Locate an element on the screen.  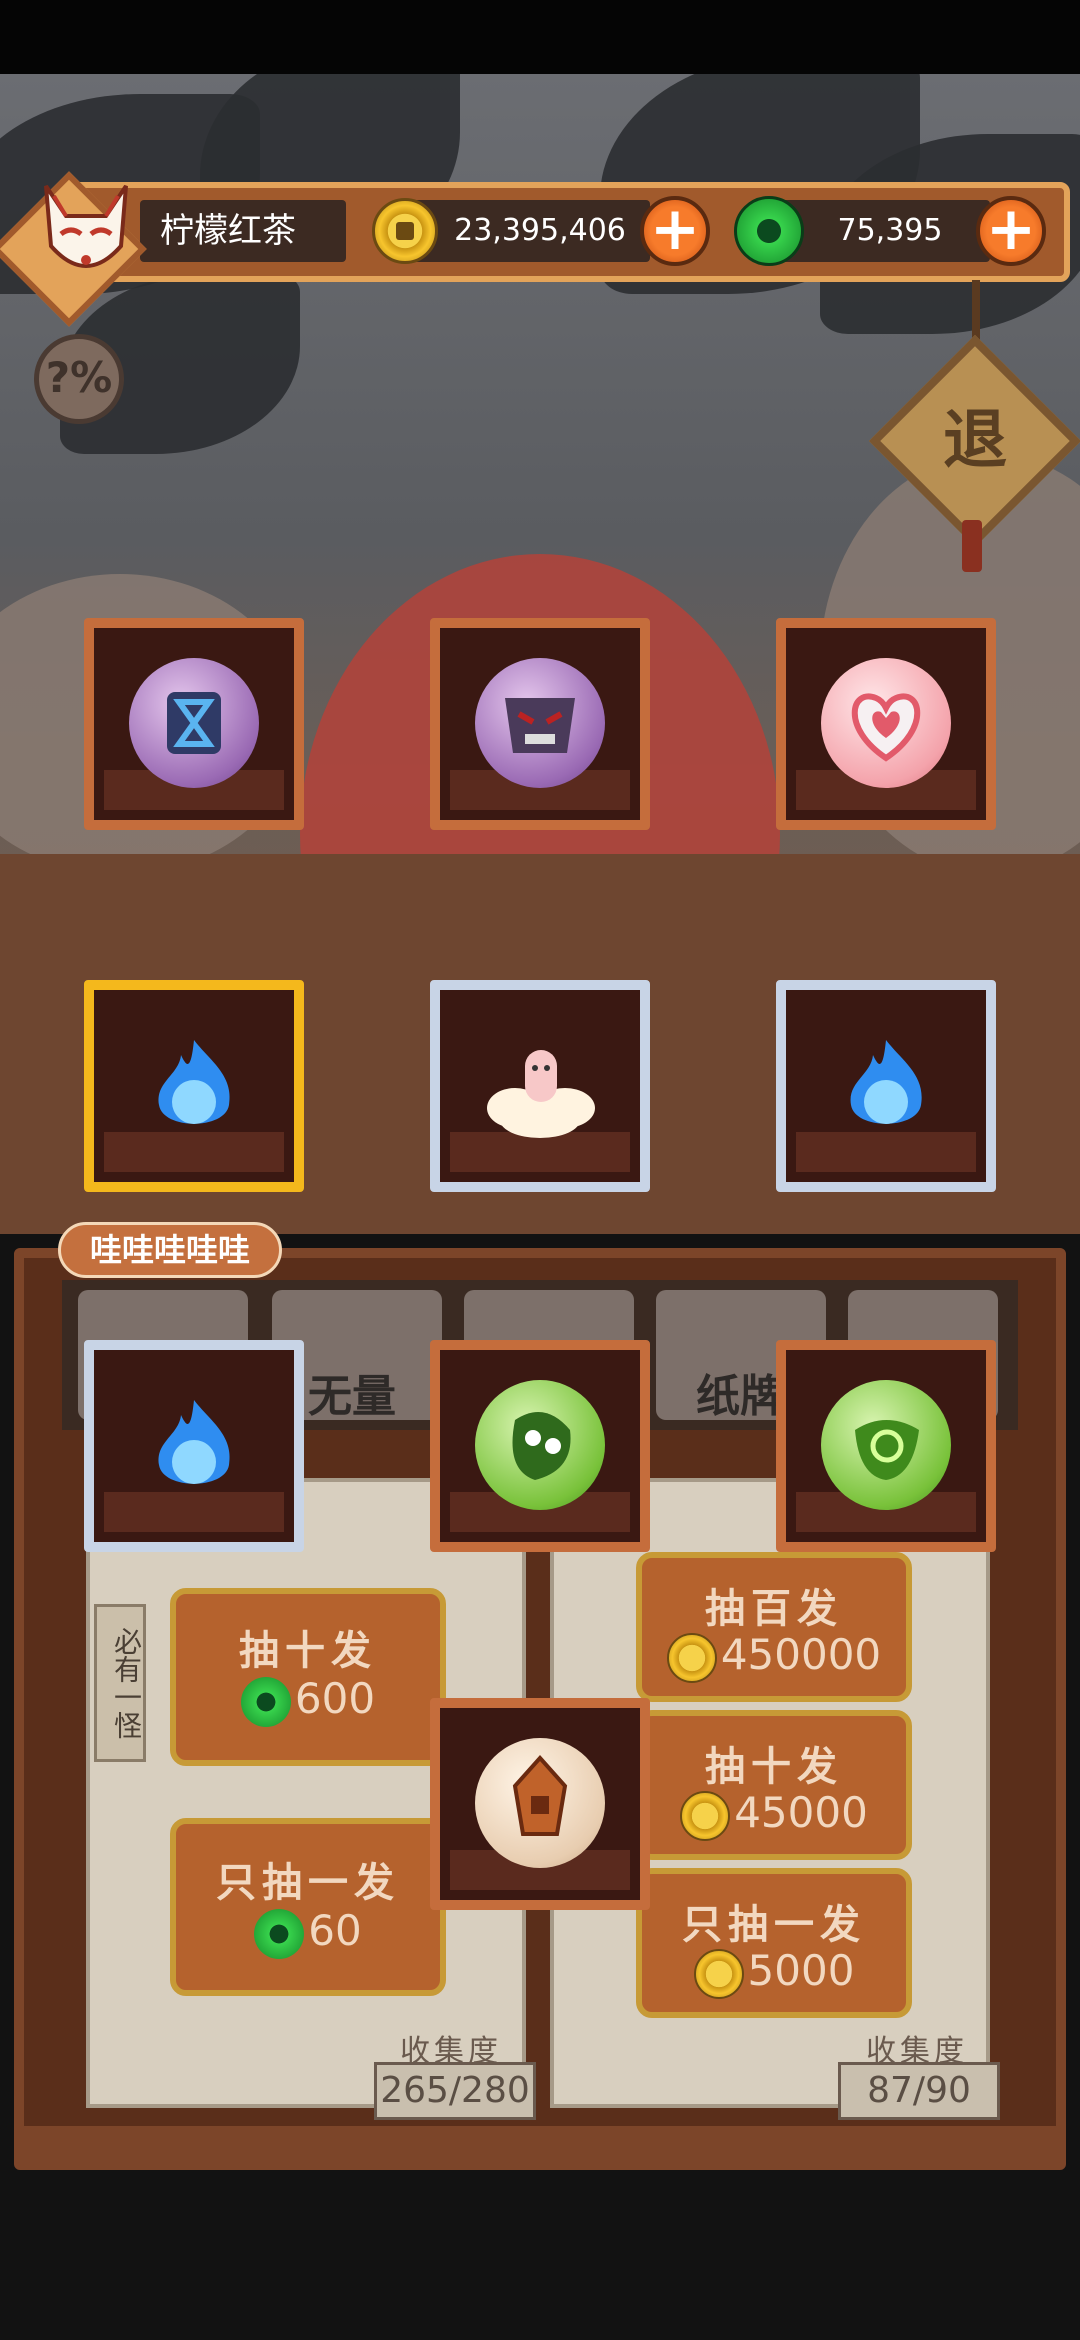
fox-mask-icon is located at coordinates (86, 226).